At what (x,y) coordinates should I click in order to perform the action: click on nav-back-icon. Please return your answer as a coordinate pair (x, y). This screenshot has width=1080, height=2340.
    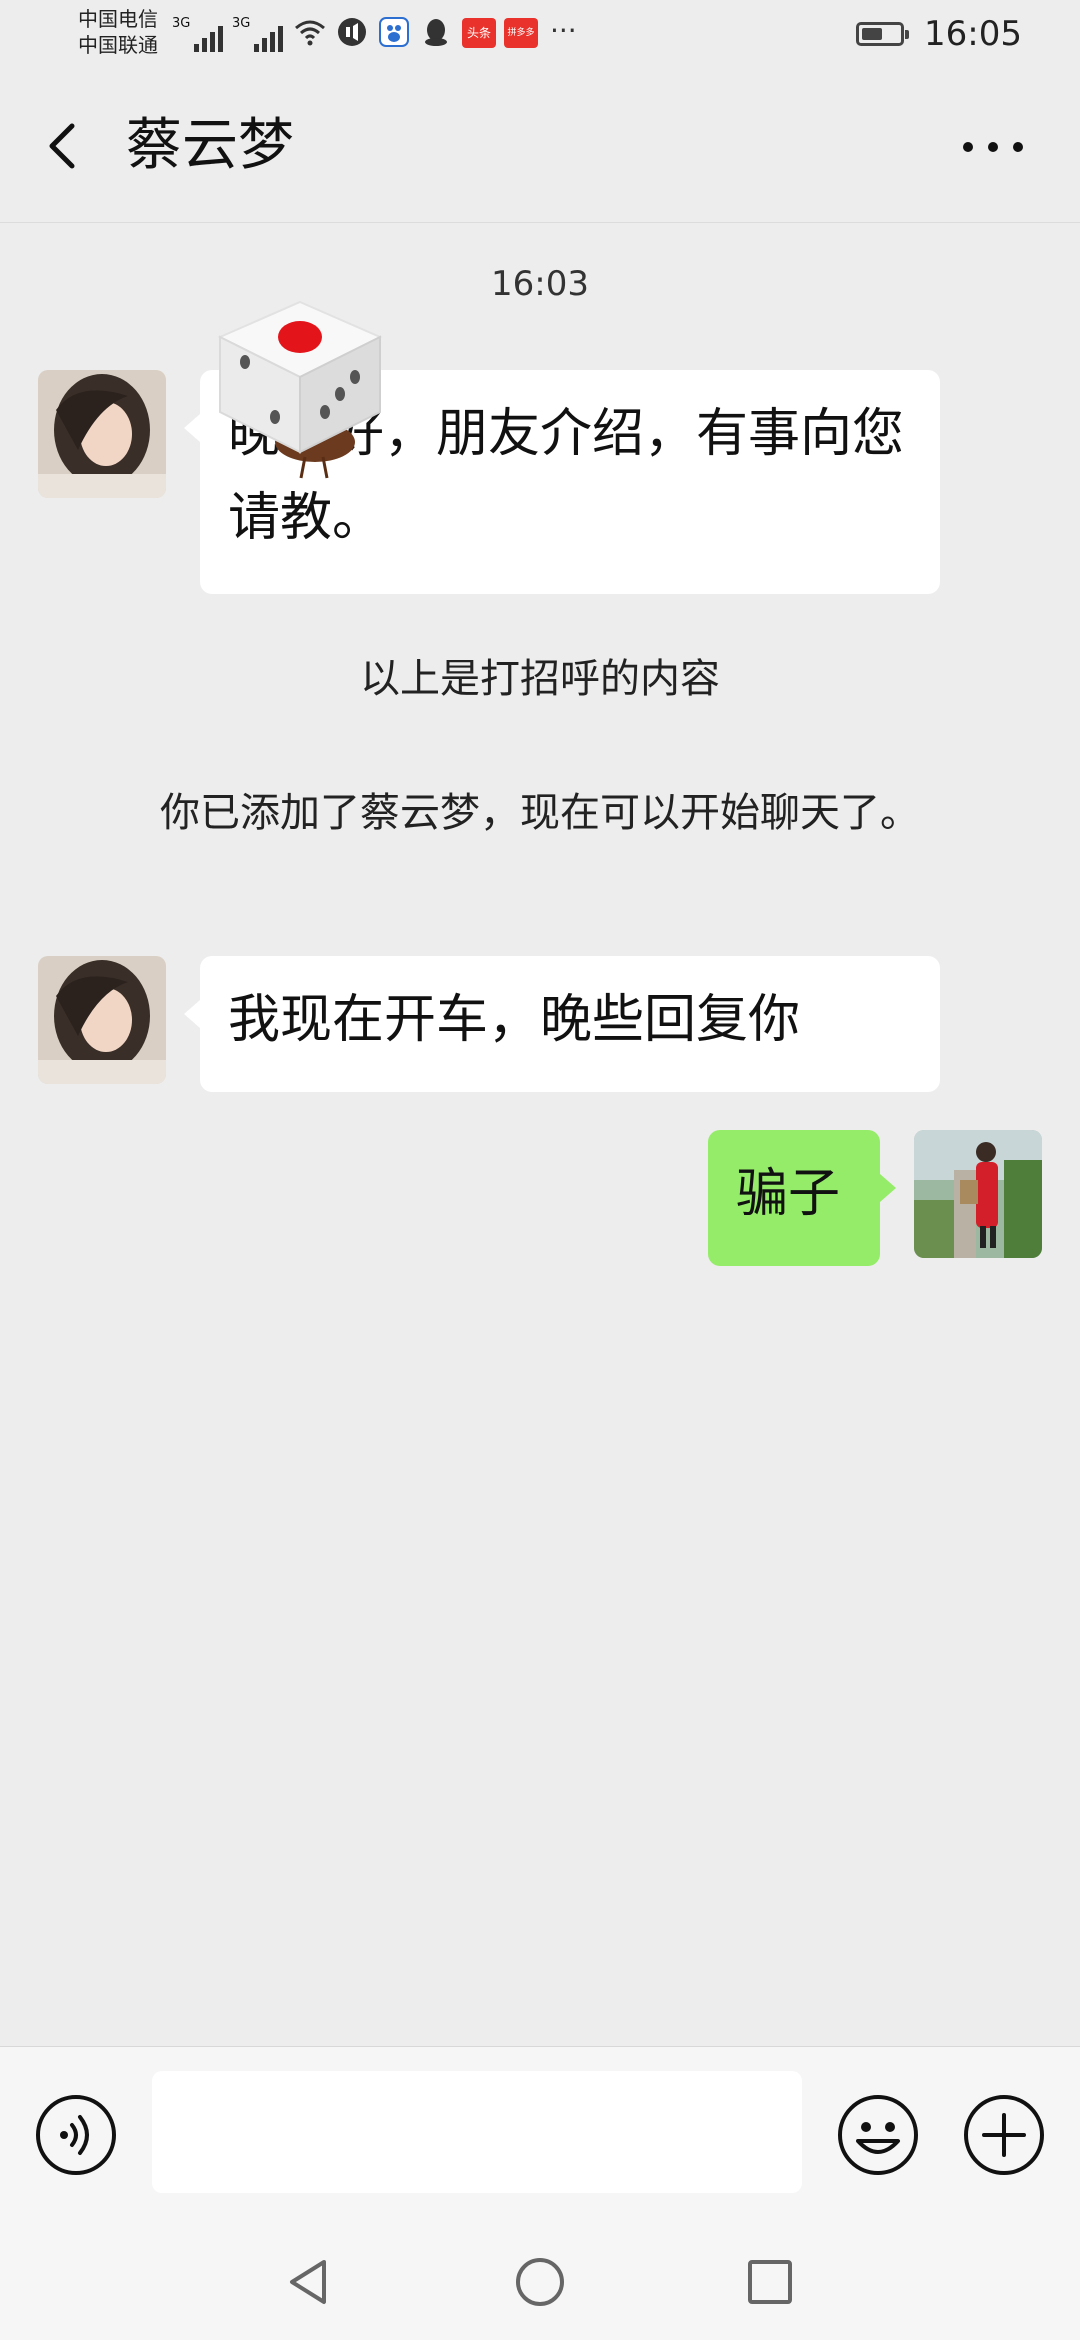
    Looking at the image, I should click on (310, 2282).